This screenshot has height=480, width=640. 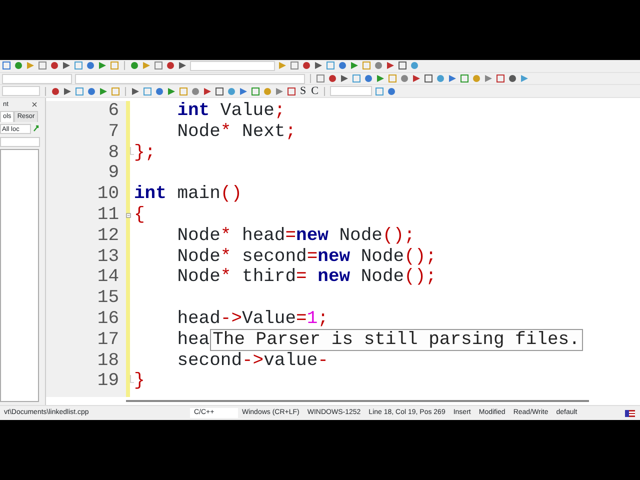 I want to click on toolbar-button: S, so click(x=303, y=91).